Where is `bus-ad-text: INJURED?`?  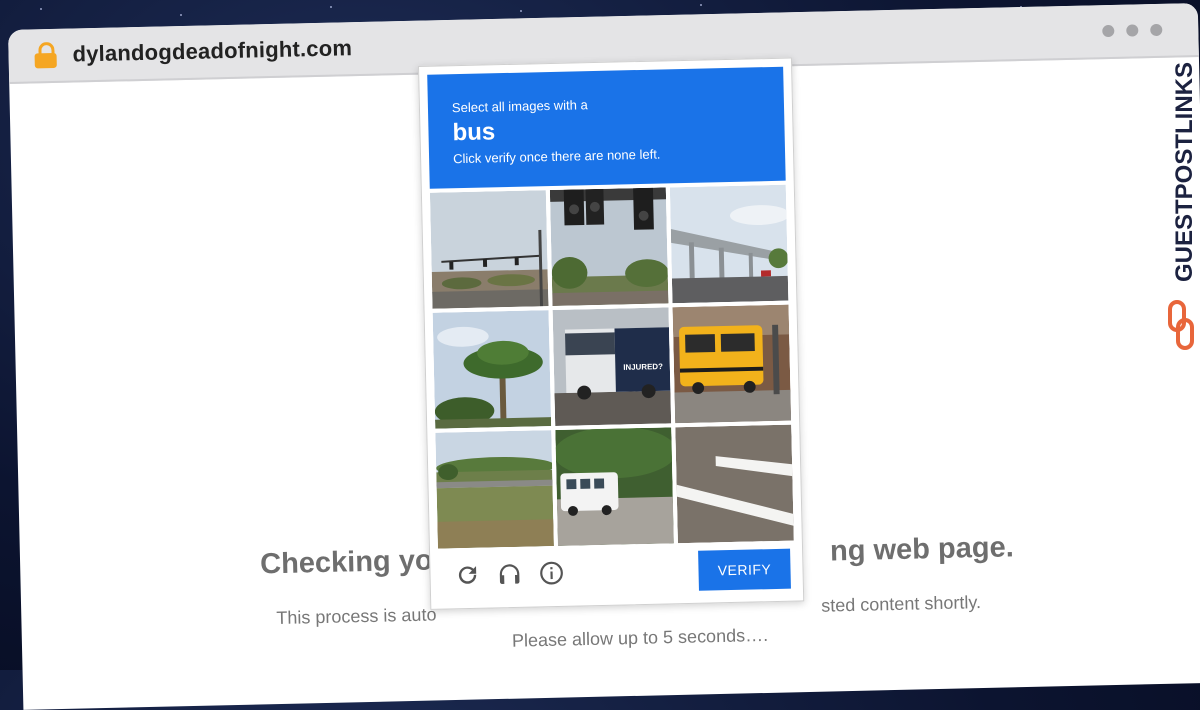 bus-ad-text: INJURED? is located at coordinates (643, 367).